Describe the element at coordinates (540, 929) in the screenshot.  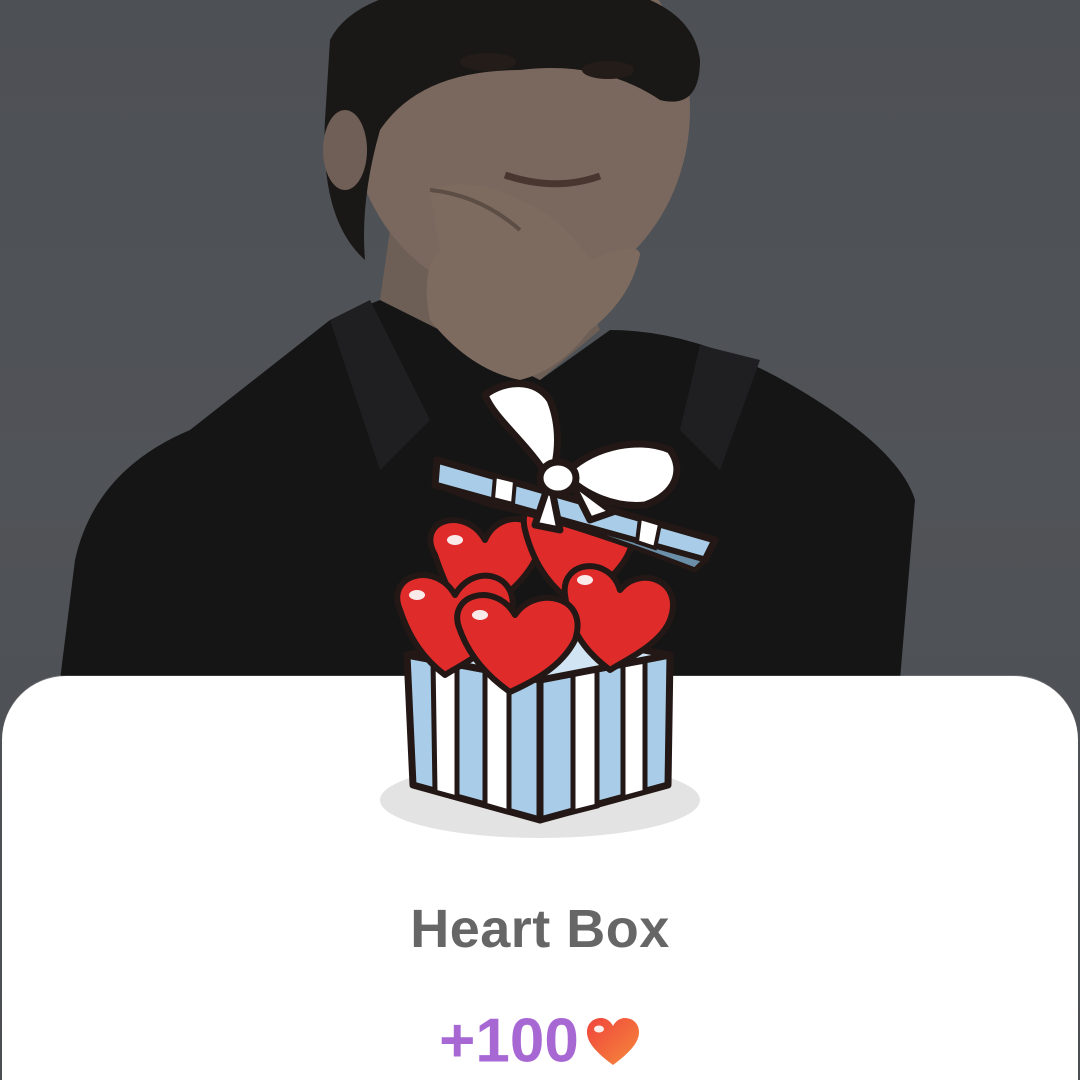
I see `reward-title: Heart Box` at that location.